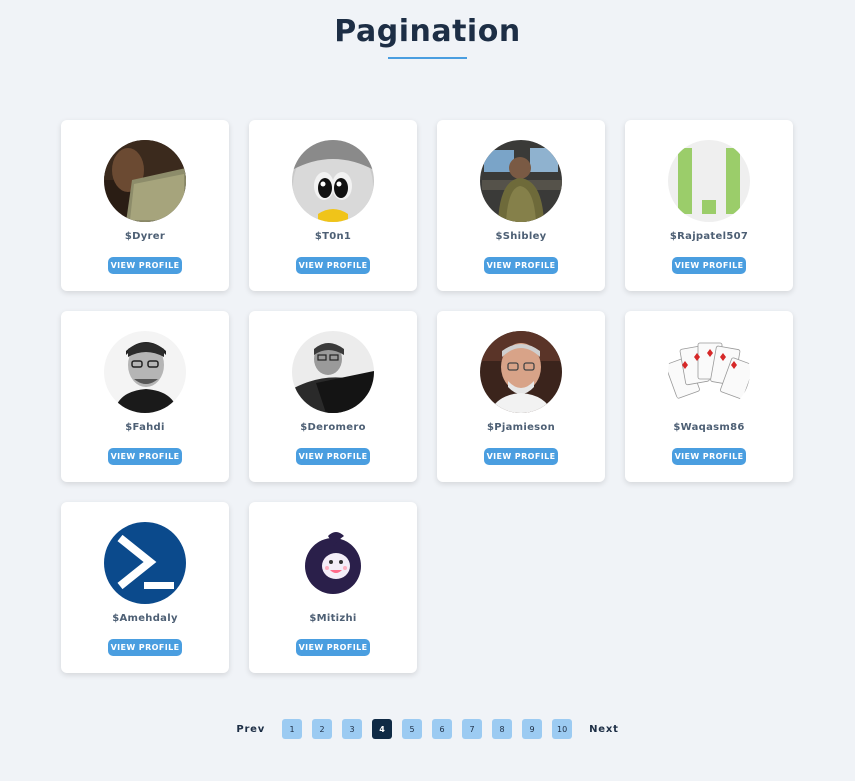 The height and width of the screenshot is (781, 855). Describe the element at coordinates (333, 181) in the screenshot. I see `penguin-avatar` at that location.